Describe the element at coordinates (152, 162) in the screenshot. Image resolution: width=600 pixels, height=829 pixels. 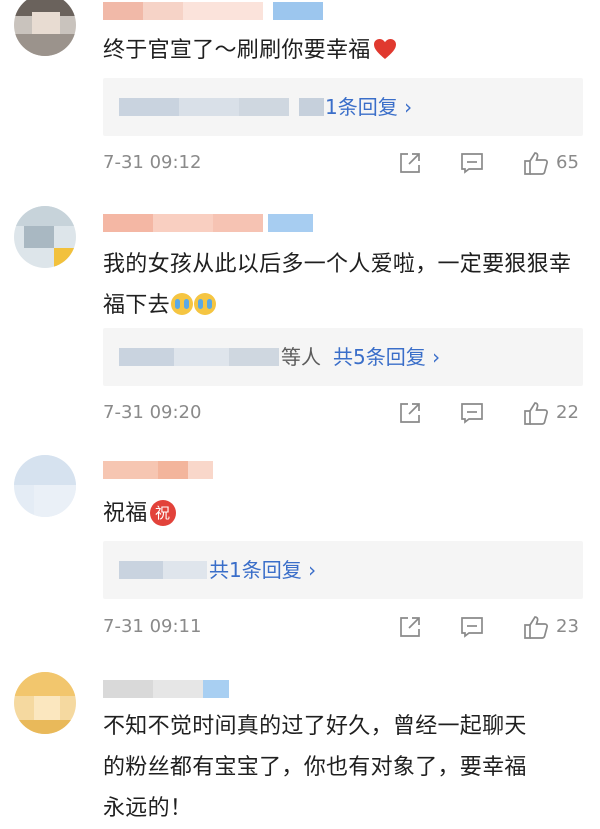
I see `comment-time: 7-31 09:12` at that location.